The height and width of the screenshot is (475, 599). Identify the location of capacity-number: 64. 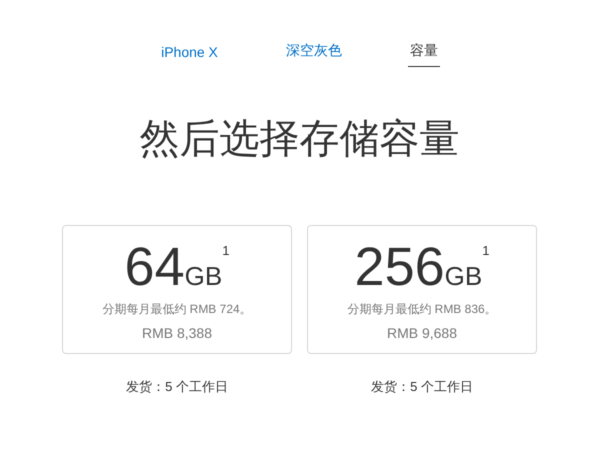
(154, 267).